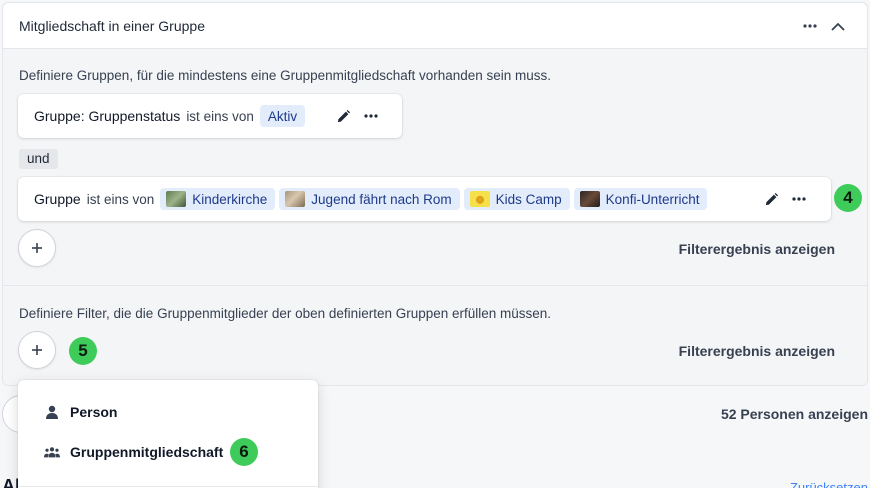  I want to click on filter-value-chip: Aktiv, so click(282, 116).